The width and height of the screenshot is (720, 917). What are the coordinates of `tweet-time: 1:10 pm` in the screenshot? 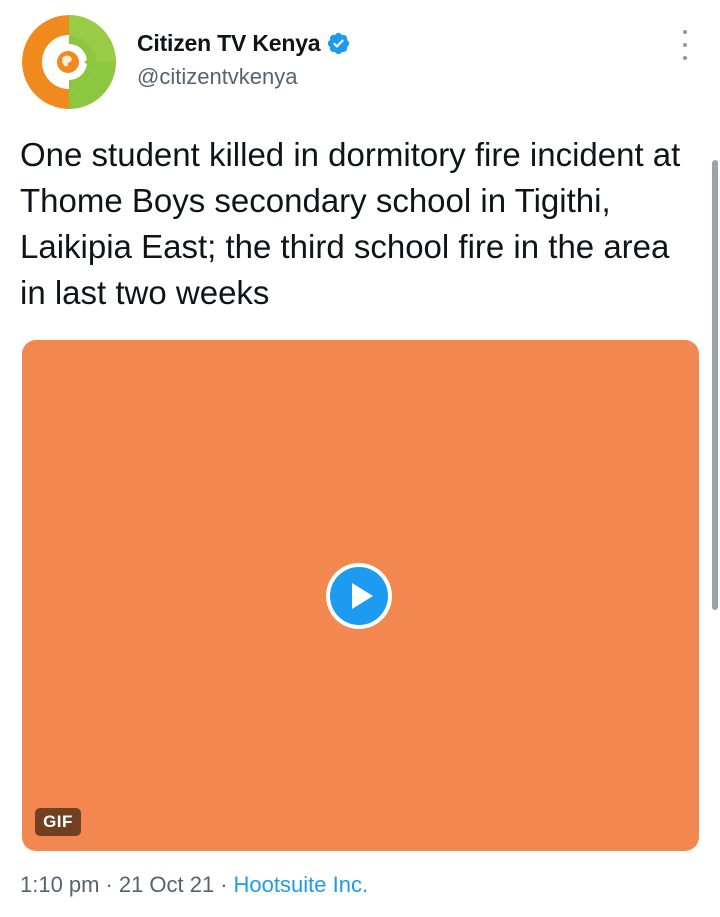 It's located at (60, 884).